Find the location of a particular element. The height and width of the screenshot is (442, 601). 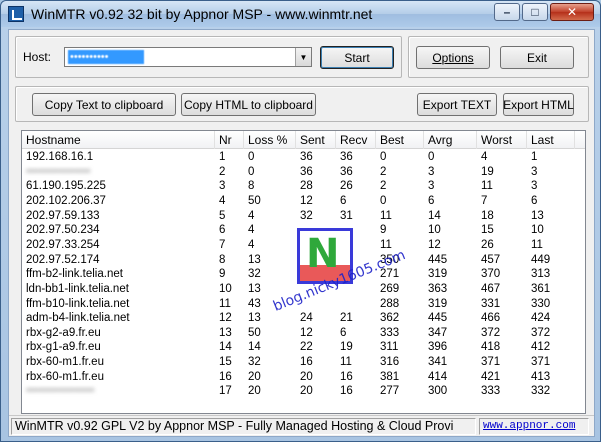

cell-sent: 20 is located at coordinates (306, 376).